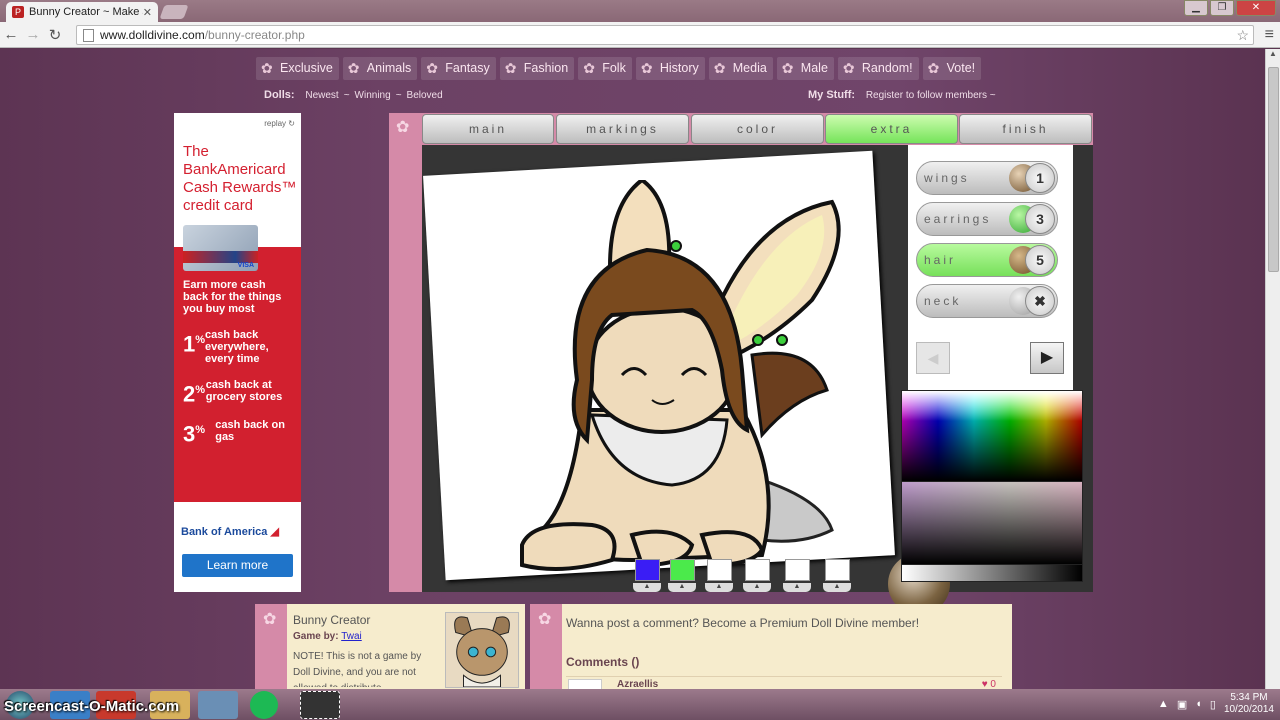  I want to click on page-icon, so click(88, 35).